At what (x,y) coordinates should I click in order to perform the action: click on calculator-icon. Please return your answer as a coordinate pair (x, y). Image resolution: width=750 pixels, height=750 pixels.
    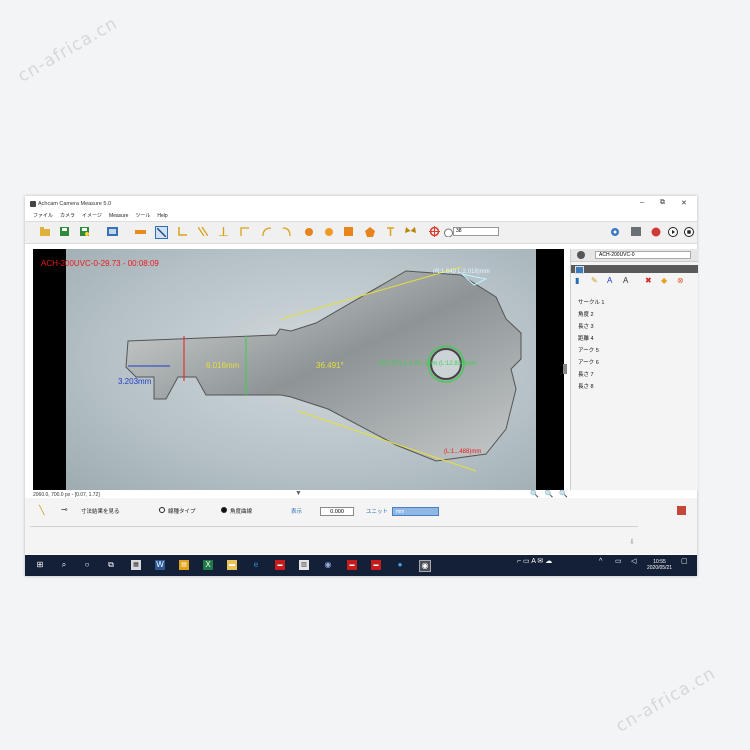
    Looking at the image, I should click on (681, 510).